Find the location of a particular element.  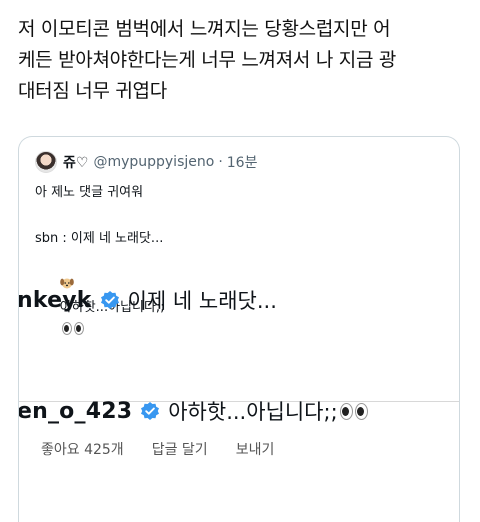

timestamp: 16분 is located at coordinates (242, 162).